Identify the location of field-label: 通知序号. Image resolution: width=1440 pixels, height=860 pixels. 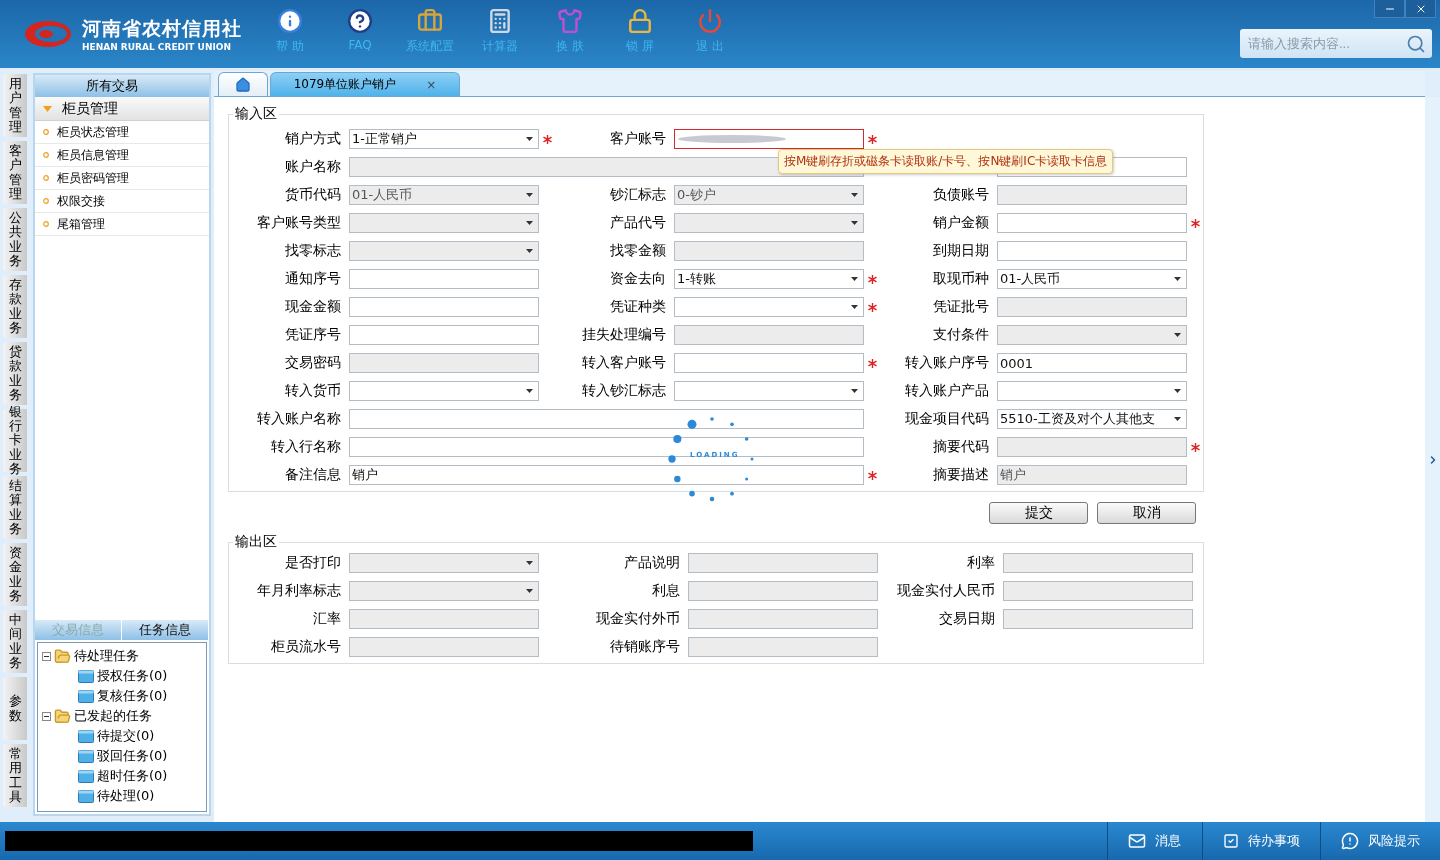
(313, 279).